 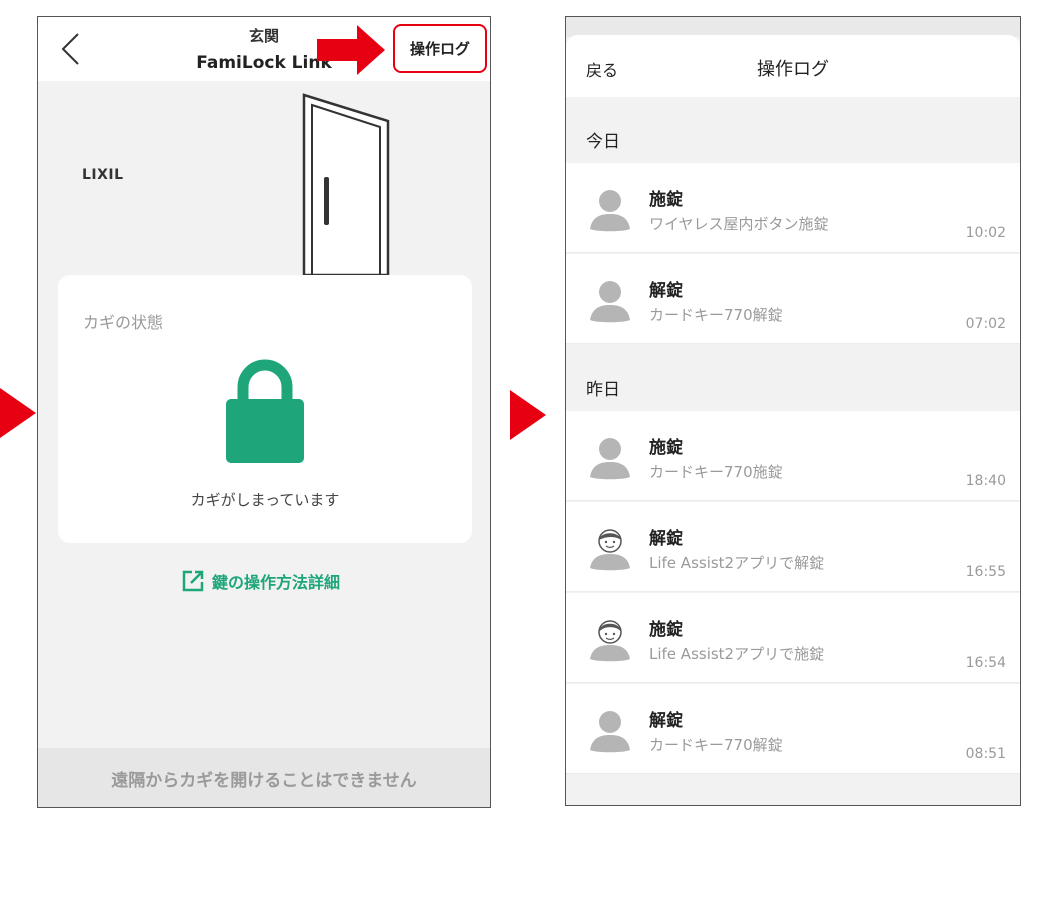 What do you see at coordinates (793, 130) in the screenshot?
I see `section-header-today: 今日` at bounding box center [793, 130].